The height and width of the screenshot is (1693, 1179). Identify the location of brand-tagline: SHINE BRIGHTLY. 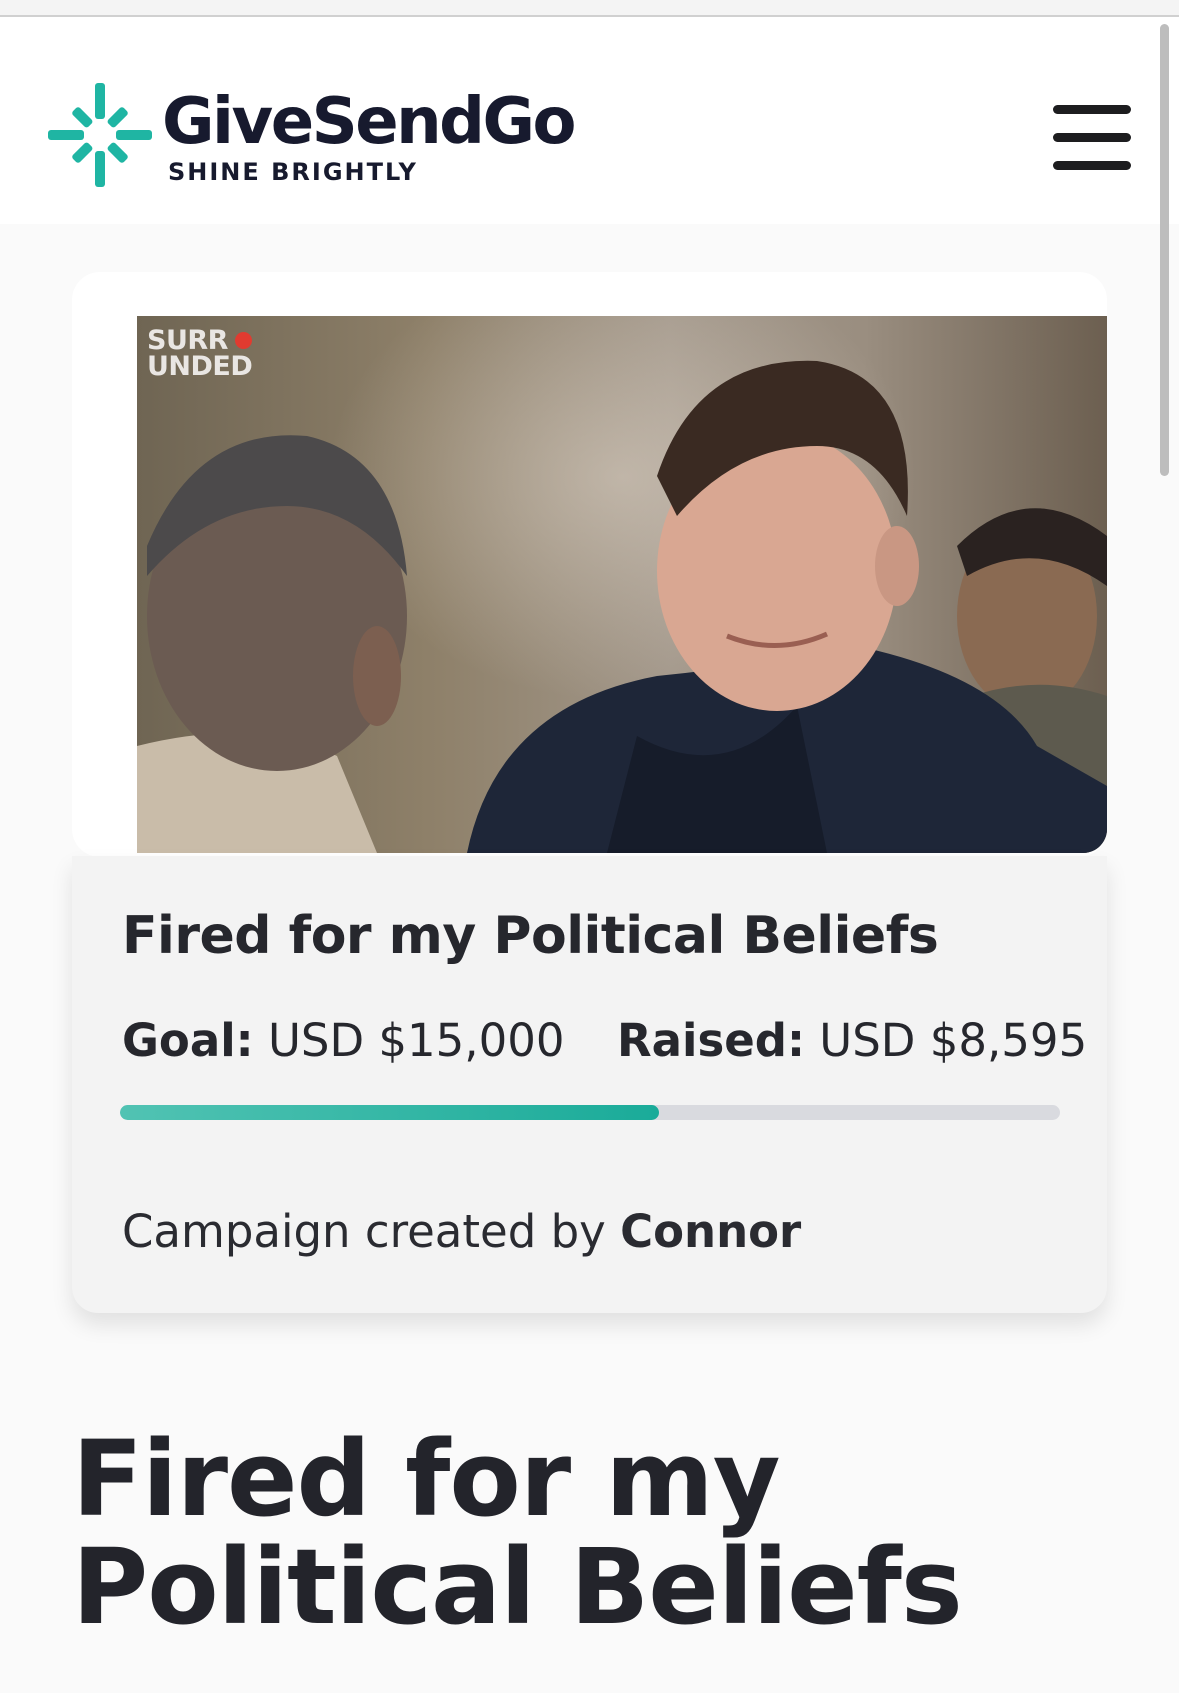
(293, 172).